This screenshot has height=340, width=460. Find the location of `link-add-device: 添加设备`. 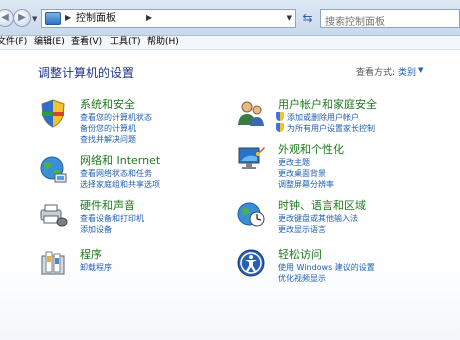

link-add-device: 添加设备 is located at coordinates (96, 229).